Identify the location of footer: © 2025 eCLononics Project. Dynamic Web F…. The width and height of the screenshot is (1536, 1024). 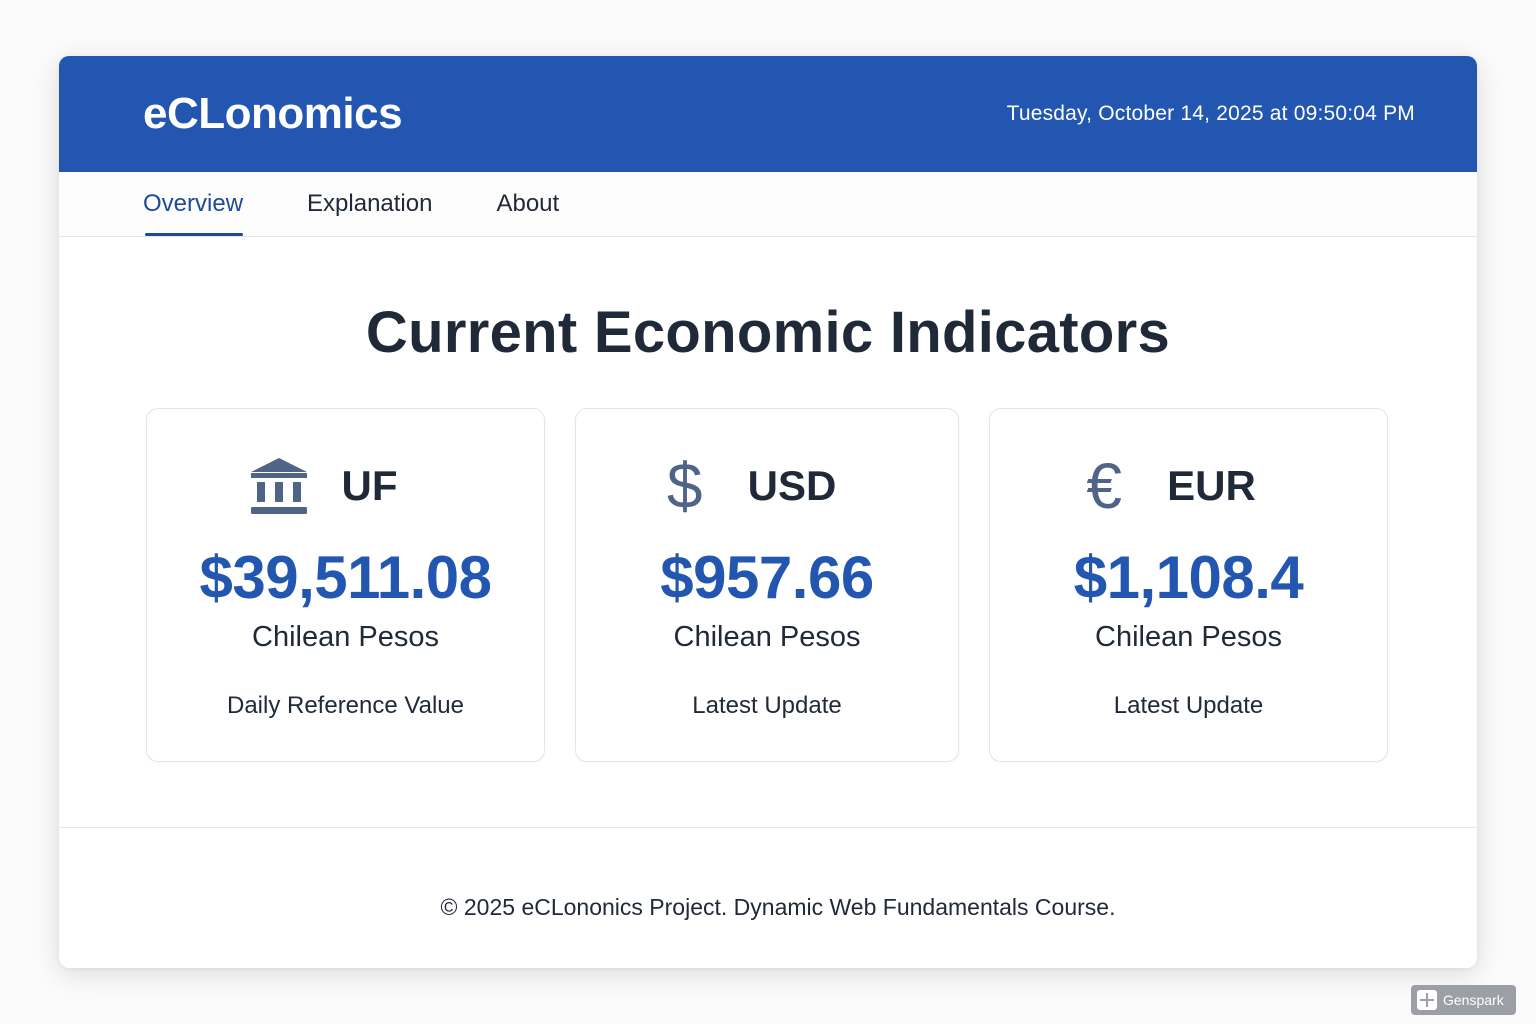
(768, 898).